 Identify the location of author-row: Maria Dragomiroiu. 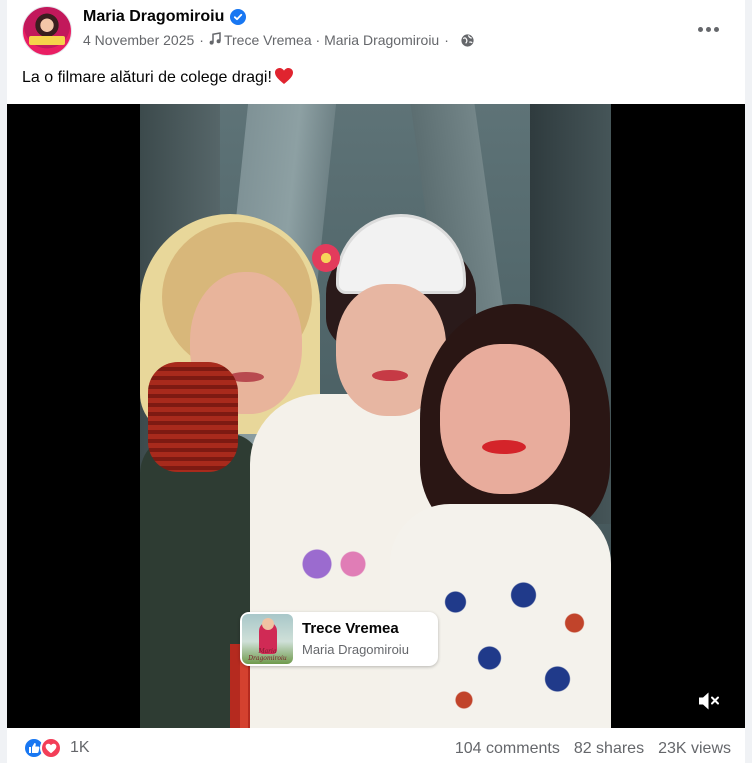
(165, 17).